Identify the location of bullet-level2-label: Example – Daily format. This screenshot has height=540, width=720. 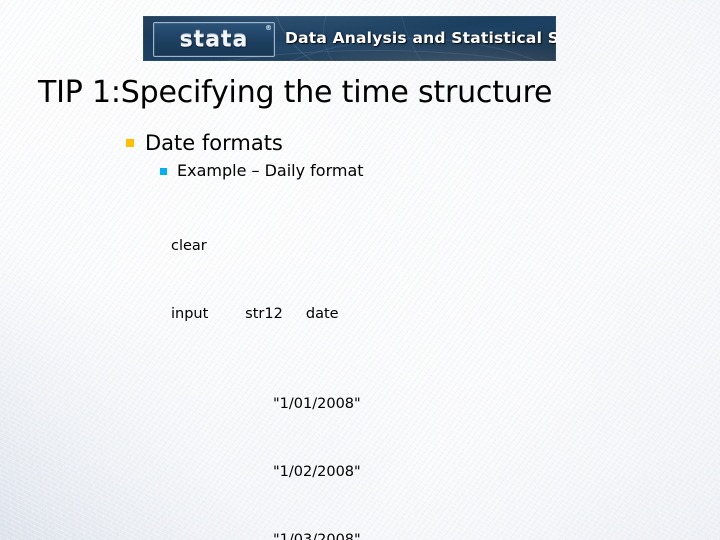
(270, 170).